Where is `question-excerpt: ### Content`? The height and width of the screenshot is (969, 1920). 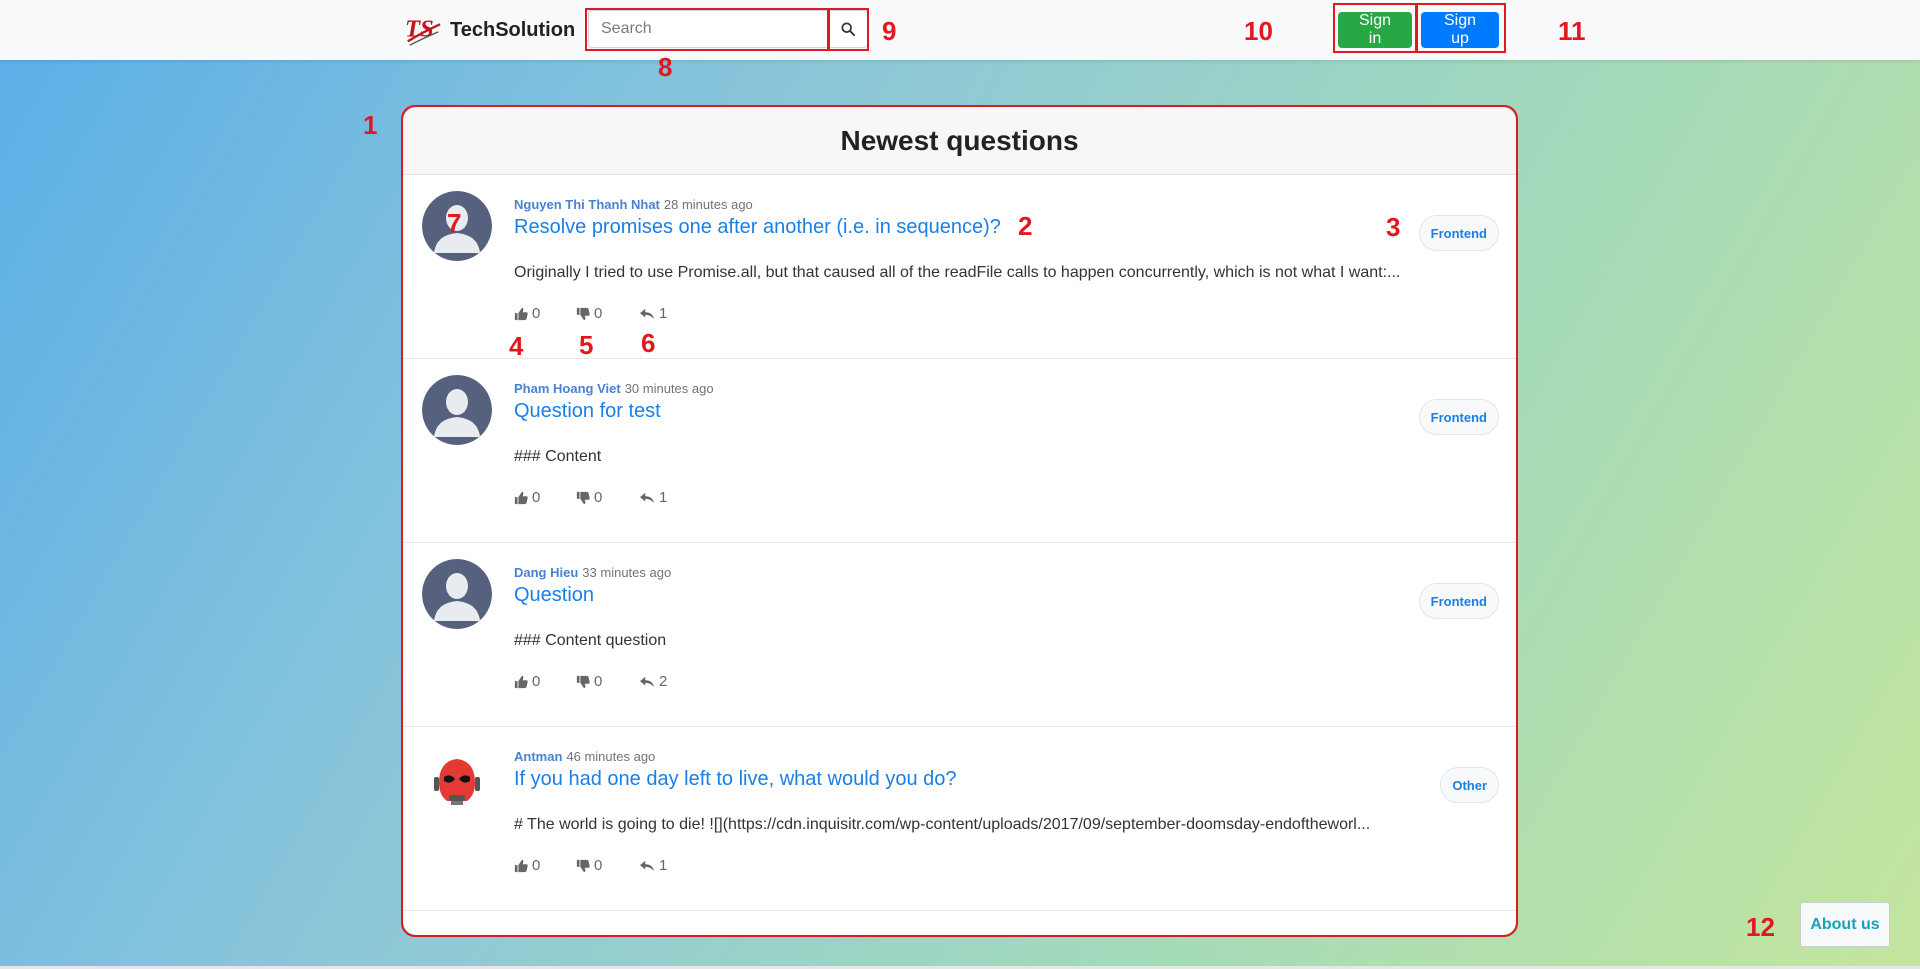
question-excerpt: ### Content is located at coordinates (558, 456).